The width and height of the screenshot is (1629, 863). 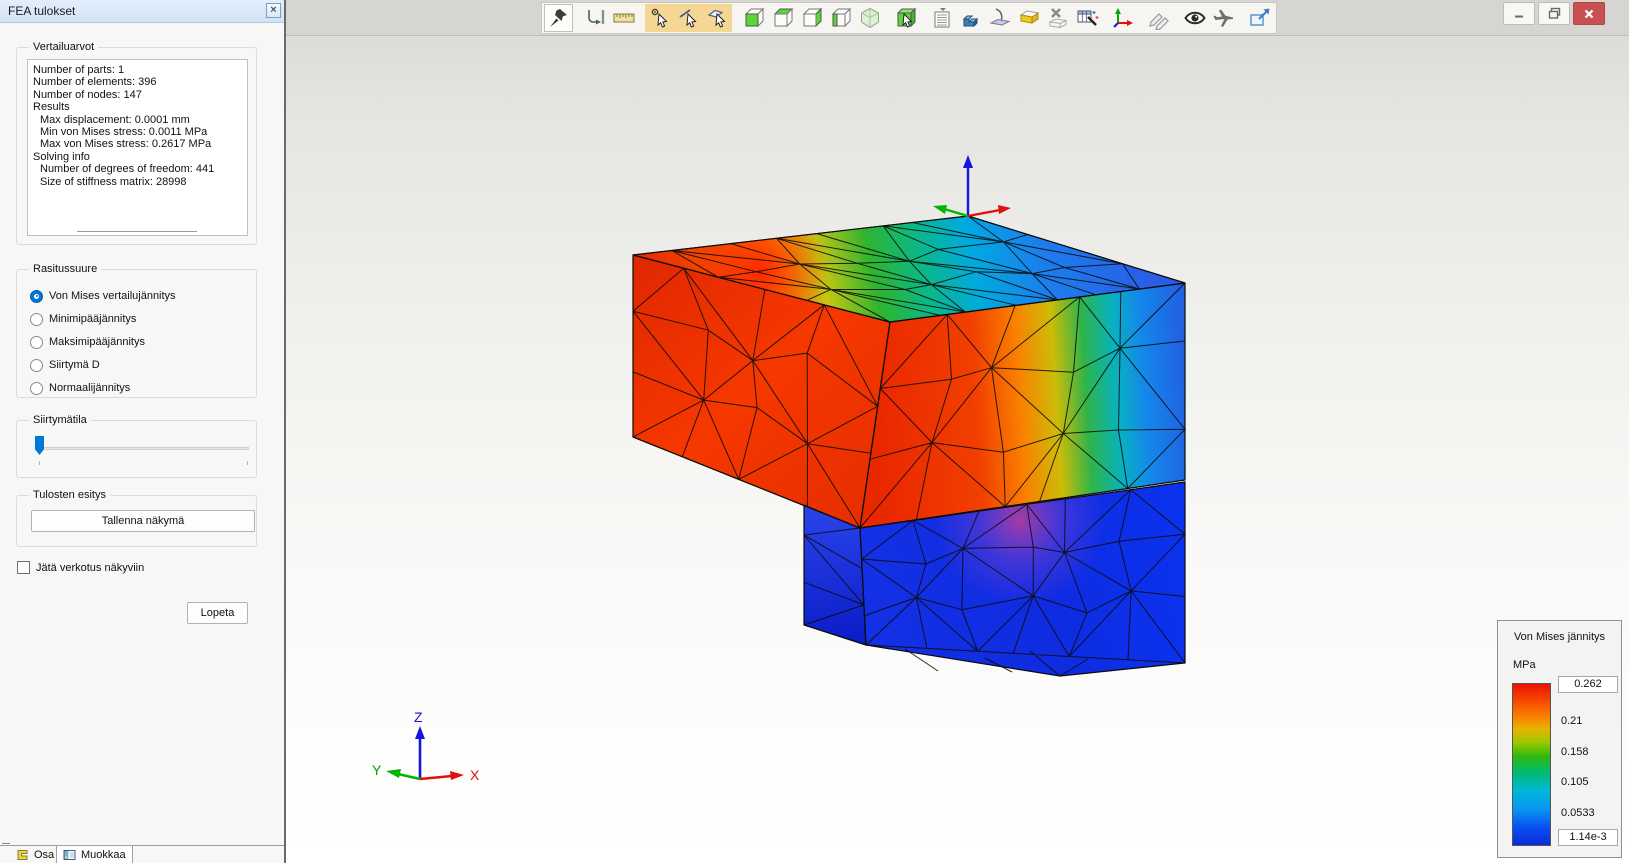 I want to click on legend-max-input: 0.262, so click(x=1588, y=684).